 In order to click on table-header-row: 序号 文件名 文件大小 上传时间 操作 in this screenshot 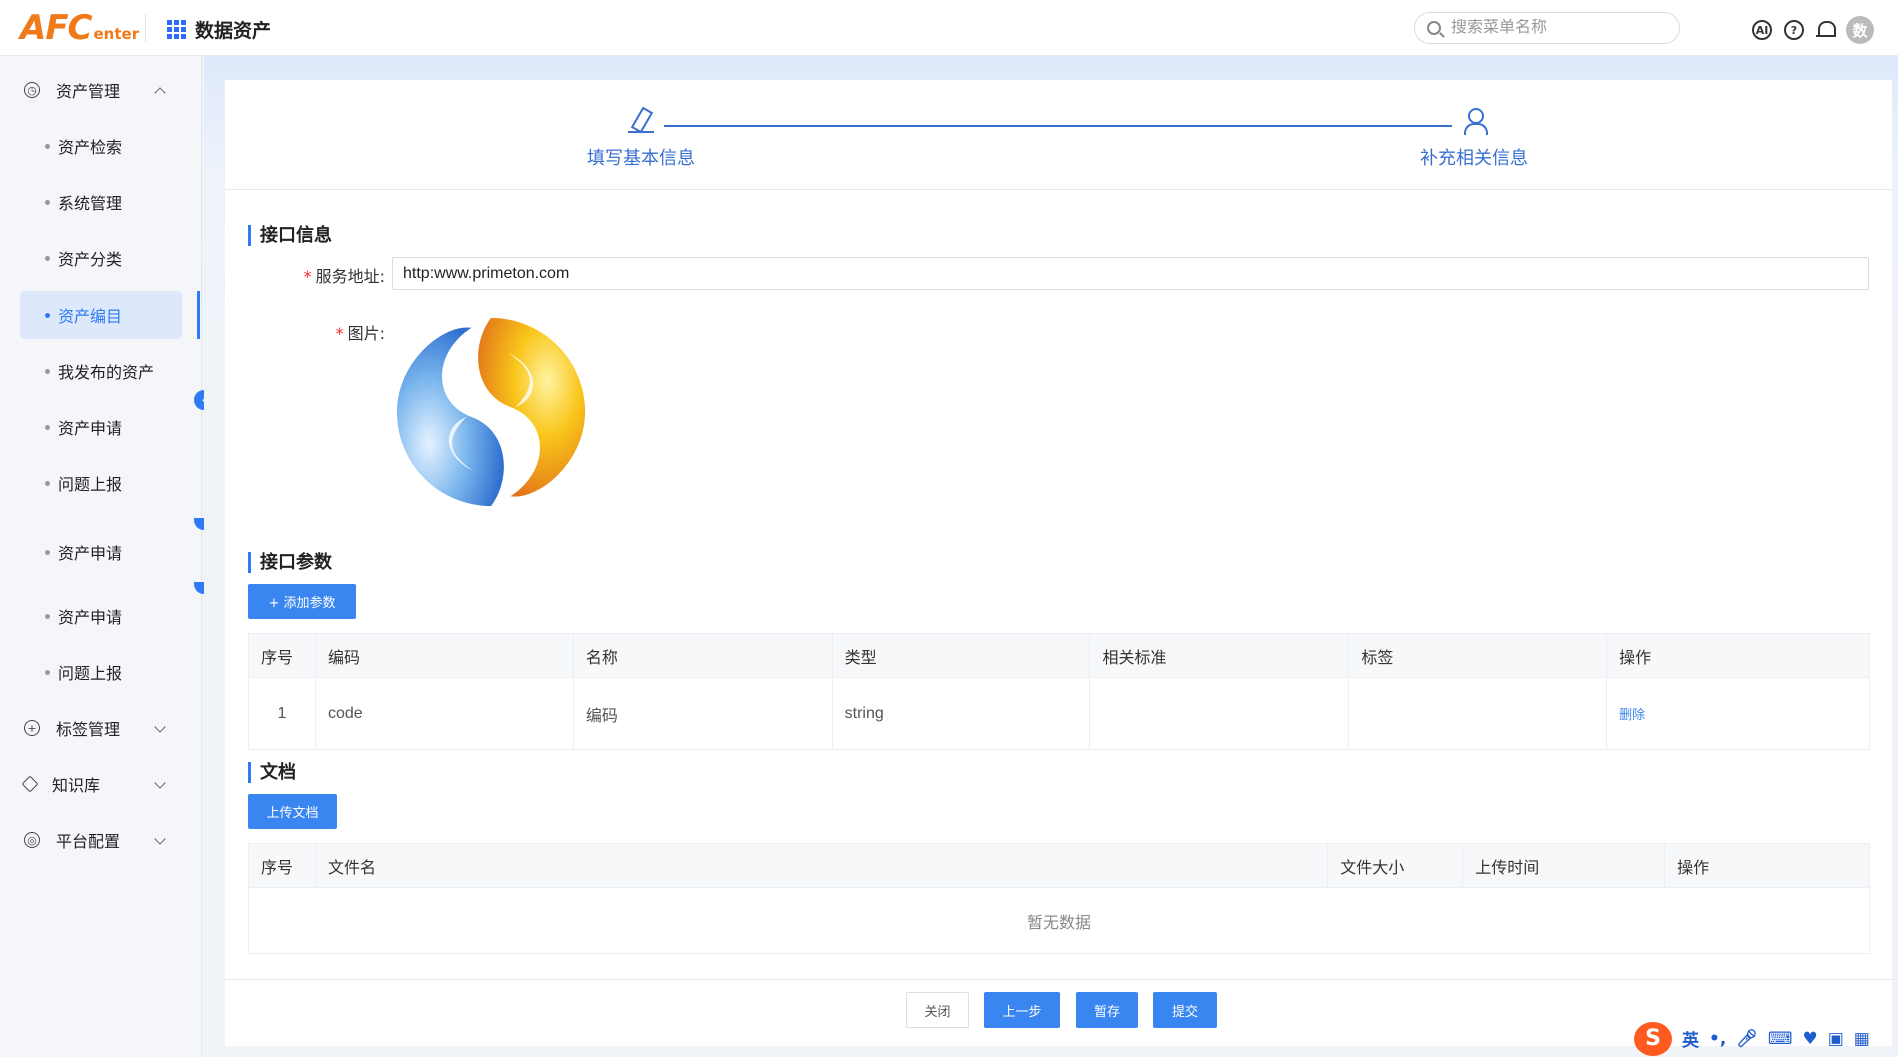, I will do `click(1059, 865)`.